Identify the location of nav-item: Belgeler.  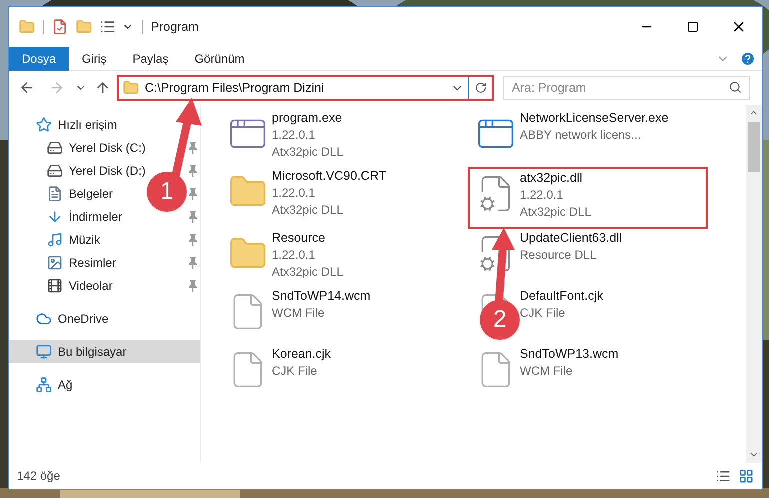
(65, 193).